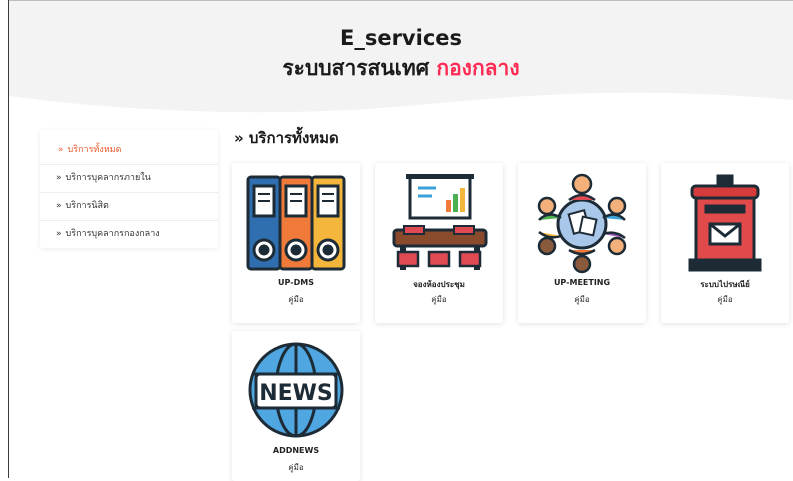 Image resolution: width=793 pixels, height=481 pixels. Describe the element at coordinates (286, 138) in the screenshot. I see `section-title: » บริการทั้งหมด` at that location.